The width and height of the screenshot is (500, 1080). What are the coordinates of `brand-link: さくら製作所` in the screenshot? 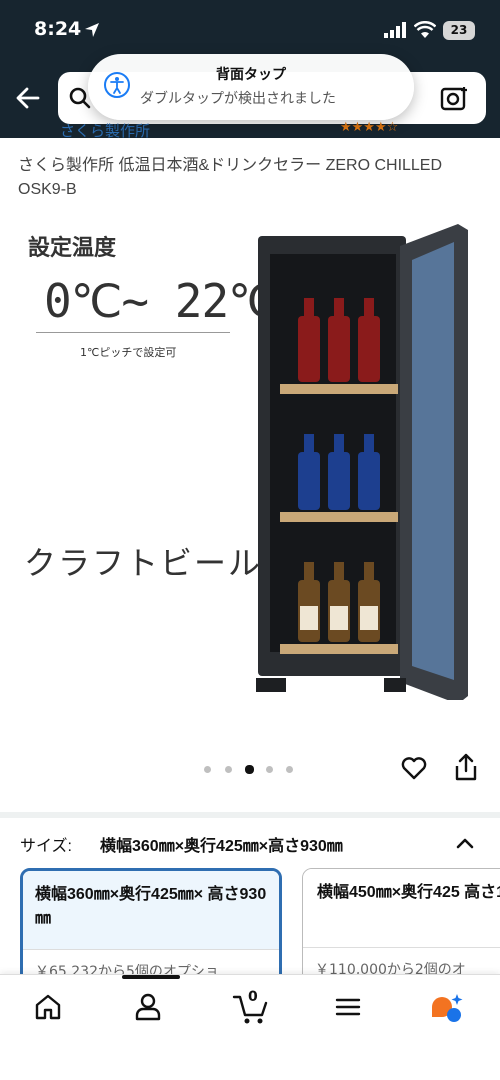 It's located at (160, 130).